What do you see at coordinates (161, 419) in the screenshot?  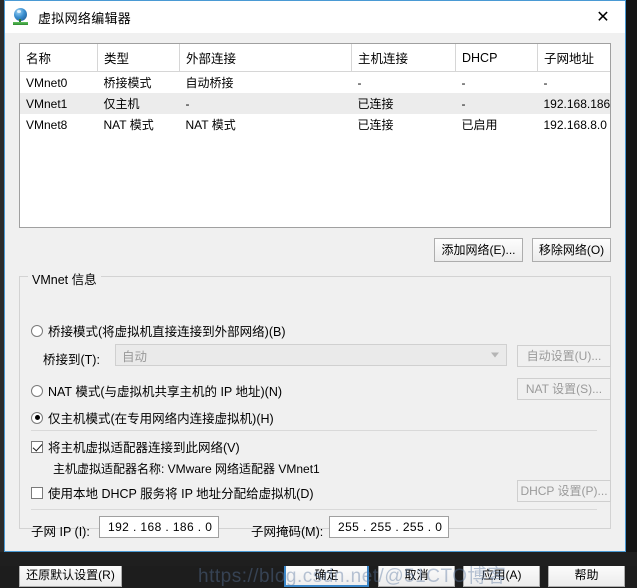 I see `radio-host-only-label: 仅主机模式(在专用网络内连接虚拟机)(H)` at bounding box center [161, 419].